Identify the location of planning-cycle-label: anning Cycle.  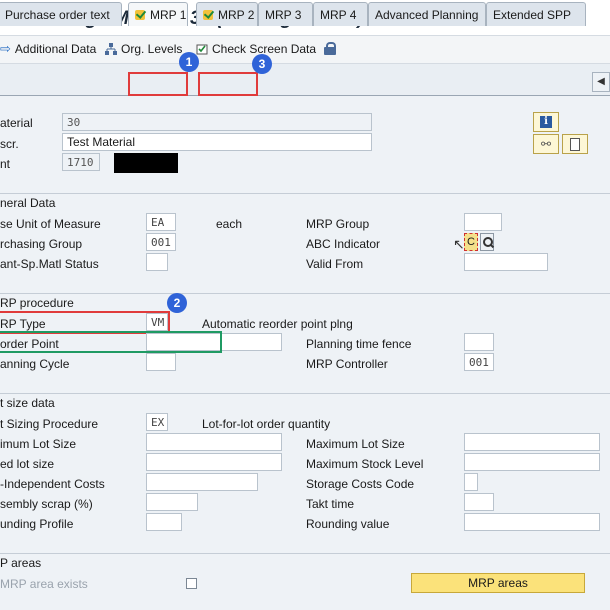
(35, 364).